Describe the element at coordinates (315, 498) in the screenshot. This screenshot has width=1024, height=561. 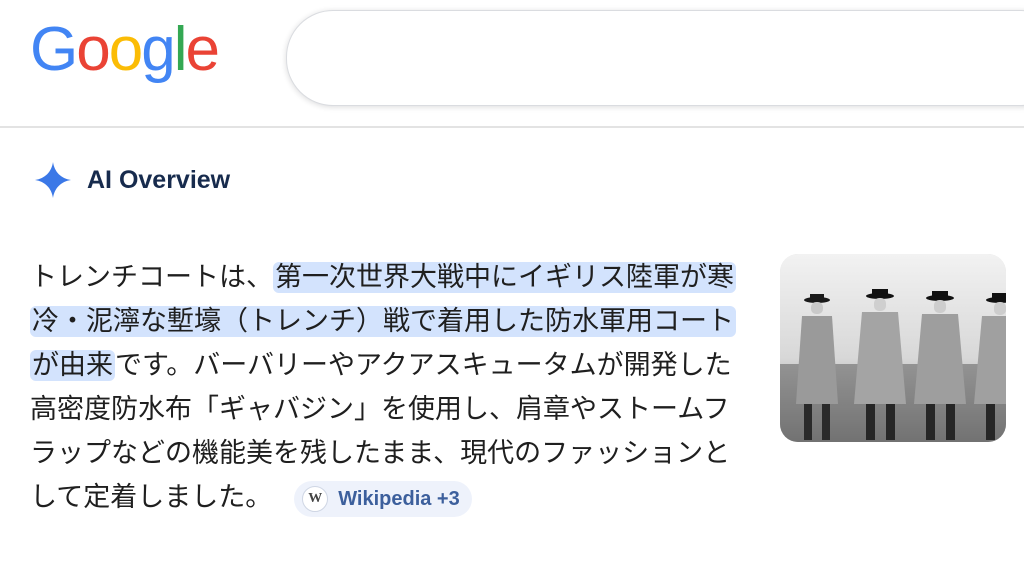
I see `wikipedia-icon: W` at that location.